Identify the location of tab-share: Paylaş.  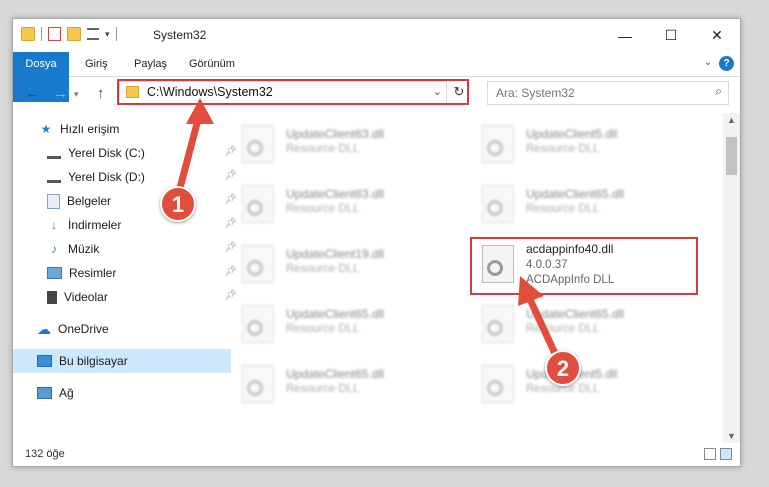
(150, 64).